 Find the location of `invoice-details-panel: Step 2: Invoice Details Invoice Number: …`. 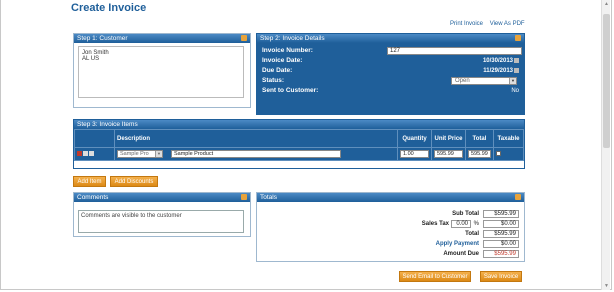

invoice-details-panel: Step 2: Invoice Details Invoice Number: … is located at coordinates (390, 74).